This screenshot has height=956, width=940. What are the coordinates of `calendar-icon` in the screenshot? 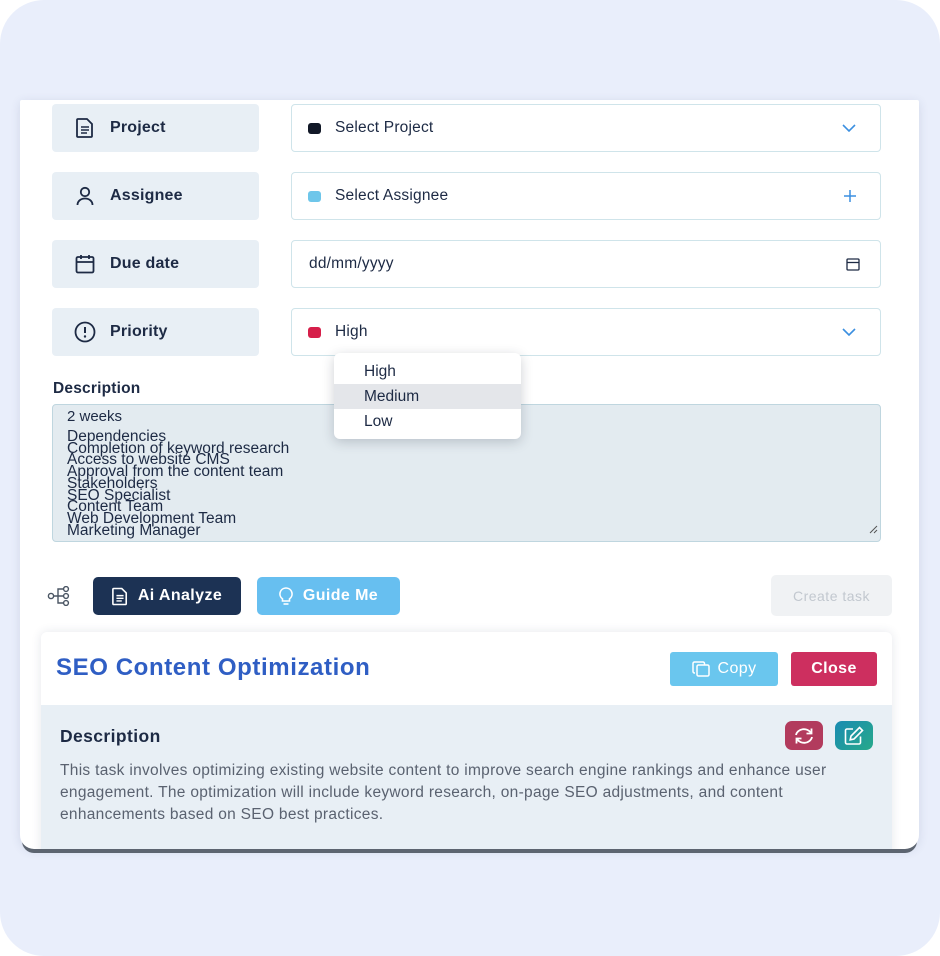 It's located at (85, 264).